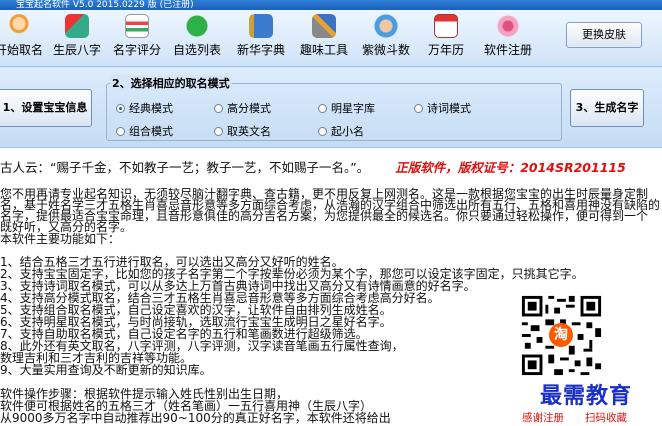  What do you see at coordinates (607, 108) in the screenshot?
I see `generate-names-button: 3、生成名字` at bounding box center [607, 108].